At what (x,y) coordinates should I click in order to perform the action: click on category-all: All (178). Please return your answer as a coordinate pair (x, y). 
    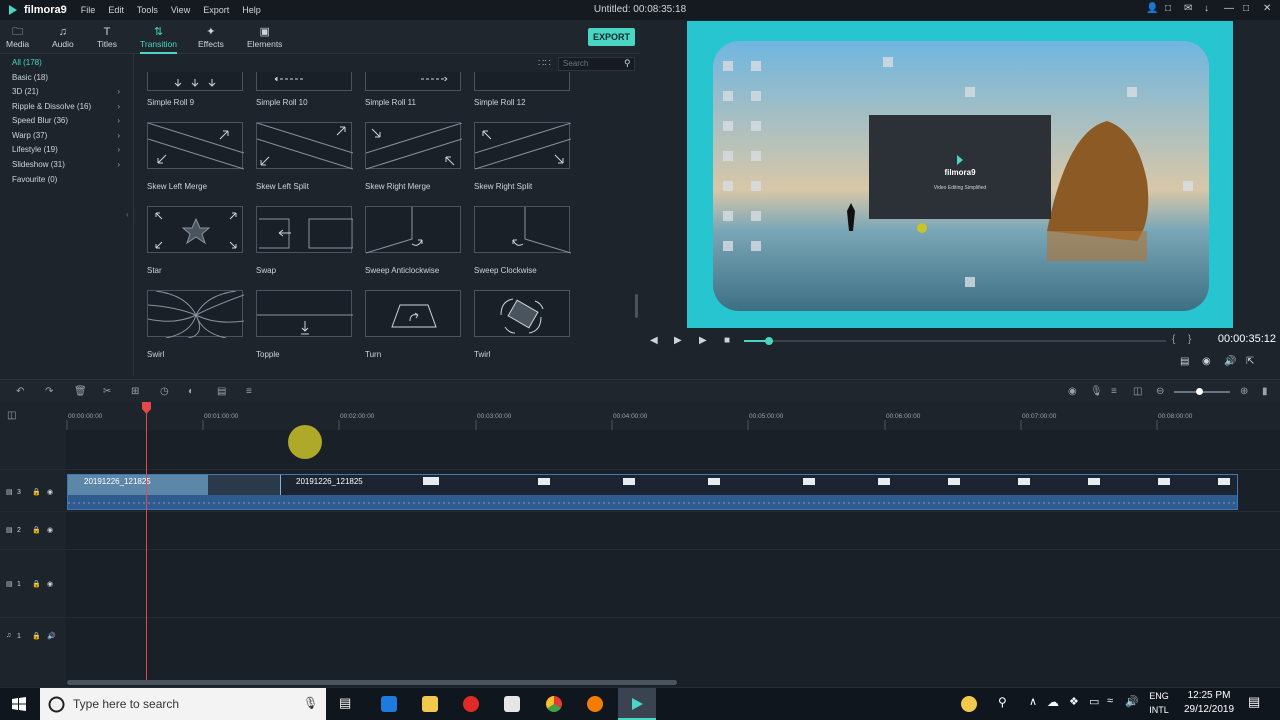
    Looking at the image, I should click on (67, 62).